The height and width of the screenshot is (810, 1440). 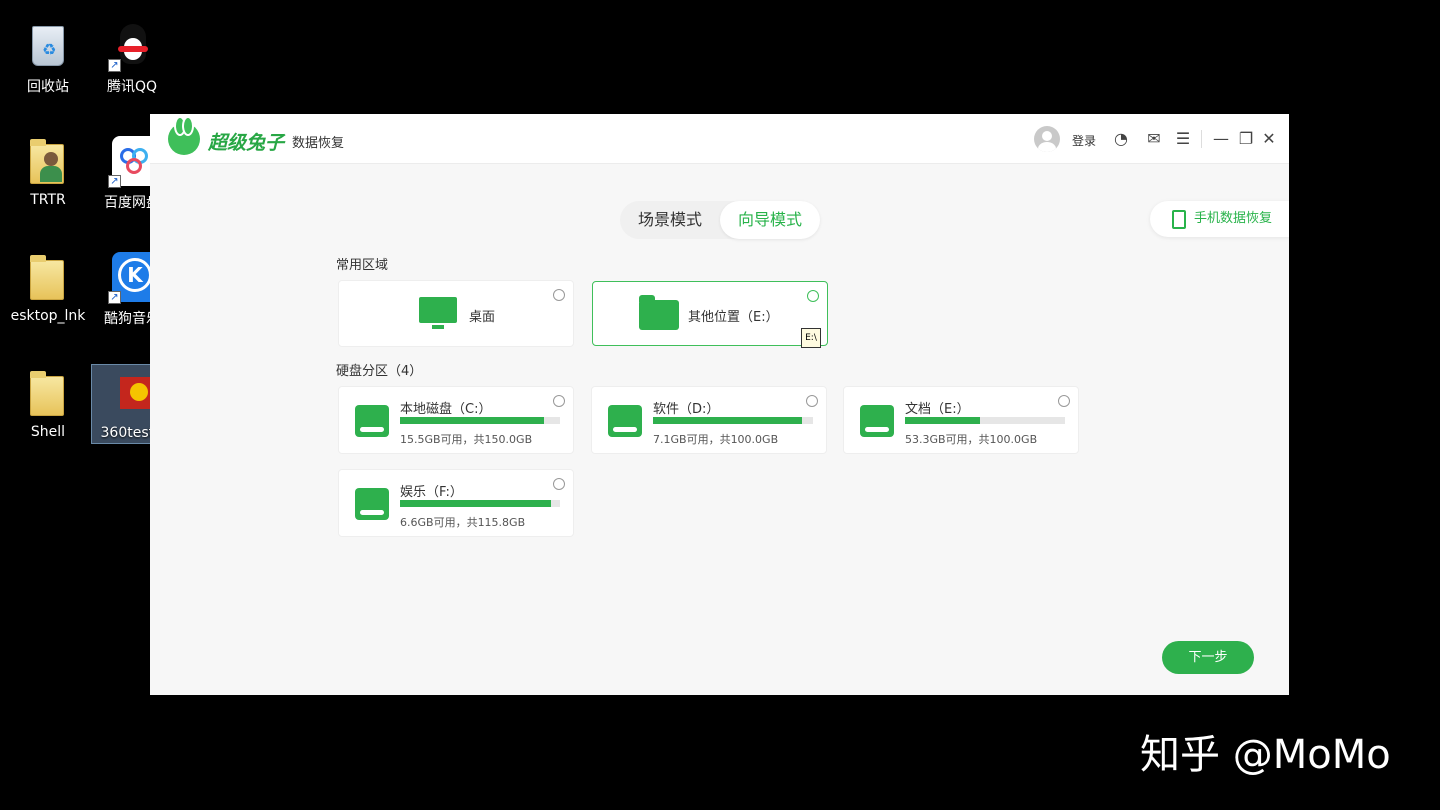 I want to click on disk-card: 娱乐（F:） 6.6GB可用，共115.8GB, so click(x=456, y=503).